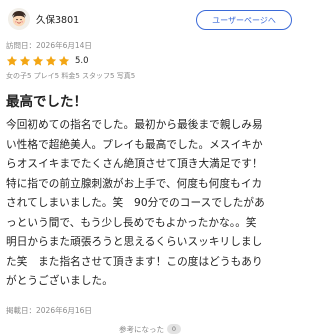 Image resolution: width=320 pixels, height=334 pixels. I want to click on star-rating: 5.0, so click(47, 61).